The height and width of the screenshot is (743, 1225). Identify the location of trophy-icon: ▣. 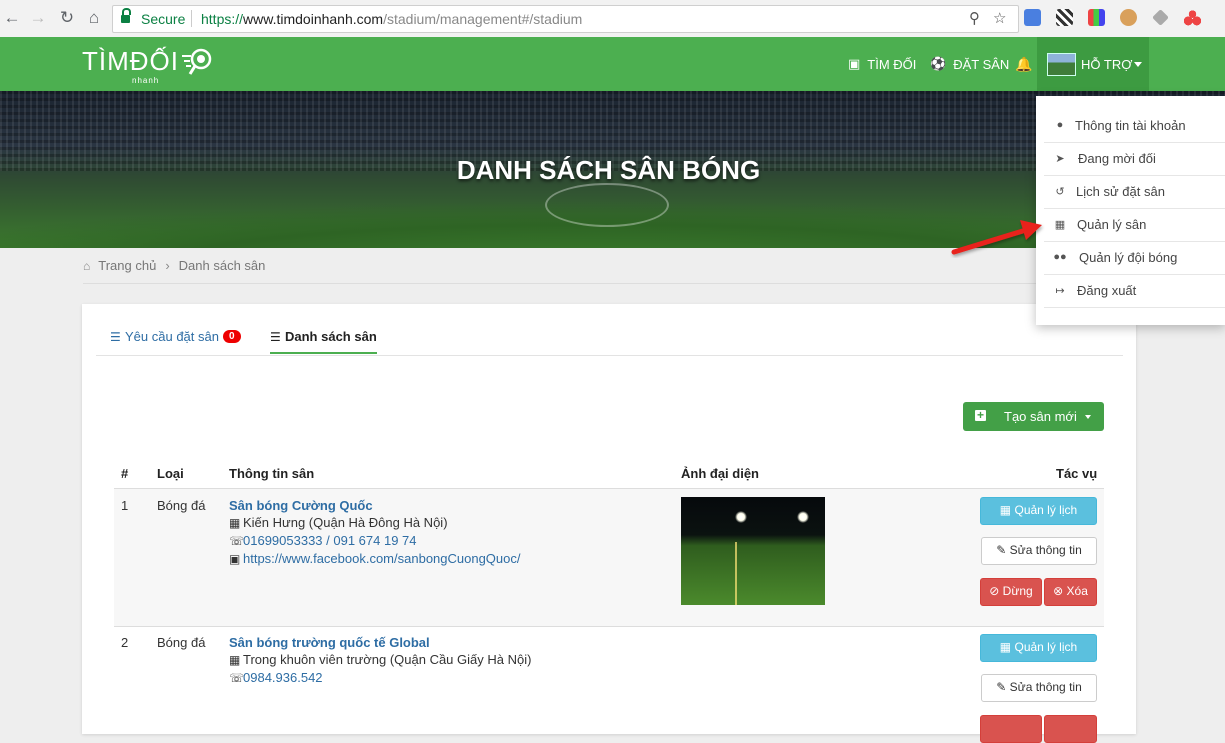
(854, 63).